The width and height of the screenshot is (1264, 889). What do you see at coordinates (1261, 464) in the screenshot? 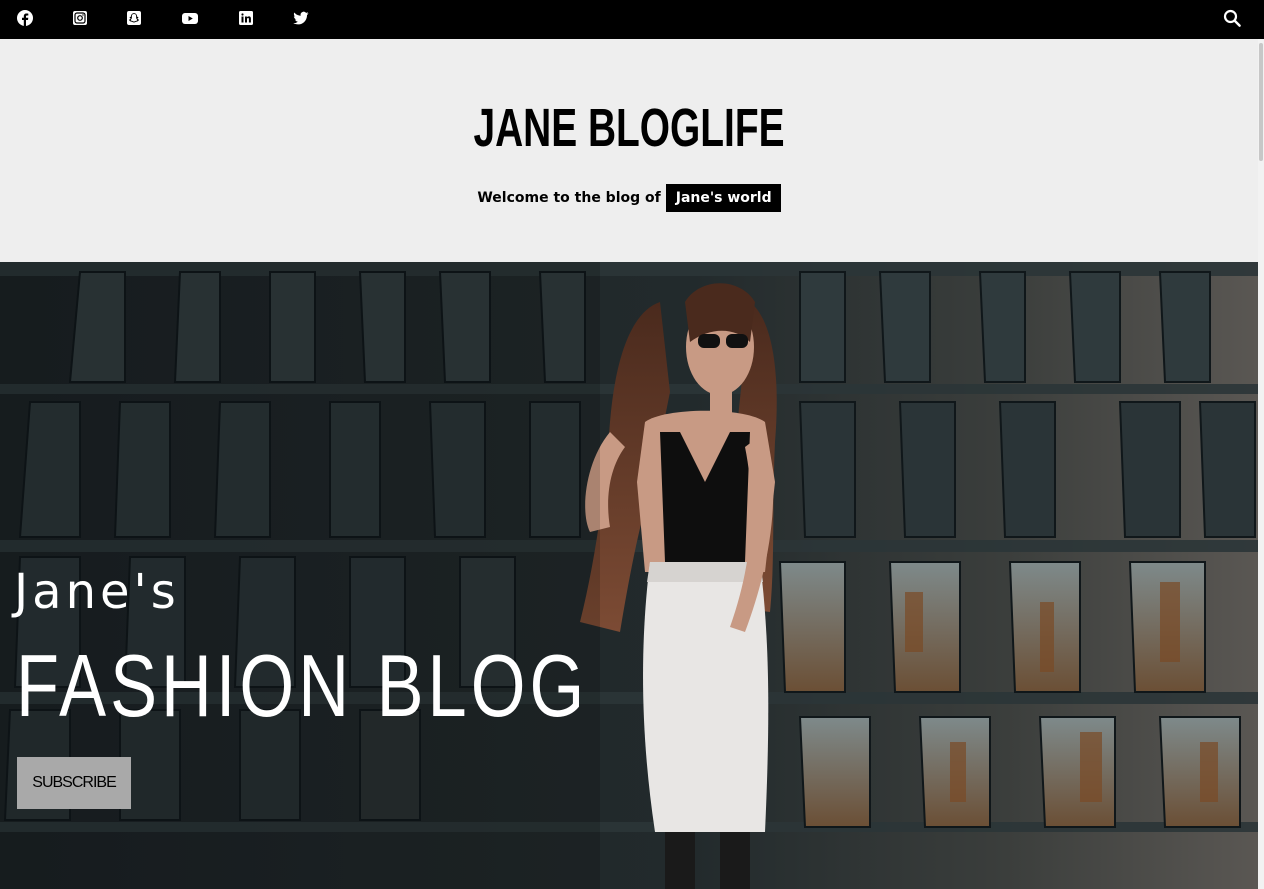
I see `page-scrollbar` at bounding box center [1261, 464].